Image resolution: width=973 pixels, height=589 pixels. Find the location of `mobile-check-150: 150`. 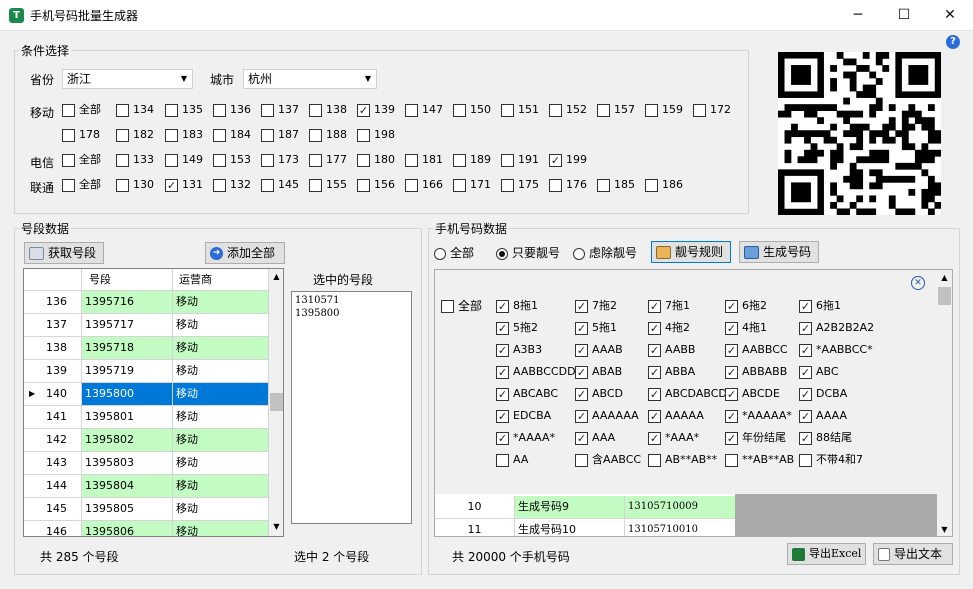

mobile-check-150: 150 is located at coordinates (472, 111).